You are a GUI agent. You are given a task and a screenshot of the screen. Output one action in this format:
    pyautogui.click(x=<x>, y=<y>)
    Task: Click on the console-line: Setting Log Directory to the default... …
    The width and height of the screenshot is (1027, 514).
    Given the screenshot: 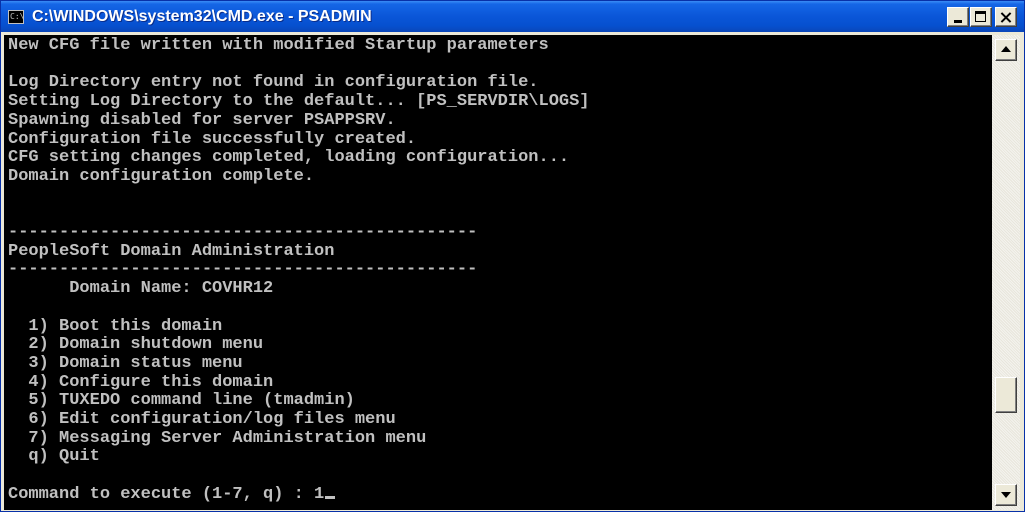 What is the action you would take?
    pyautogui.click(x=299, y=102)
    